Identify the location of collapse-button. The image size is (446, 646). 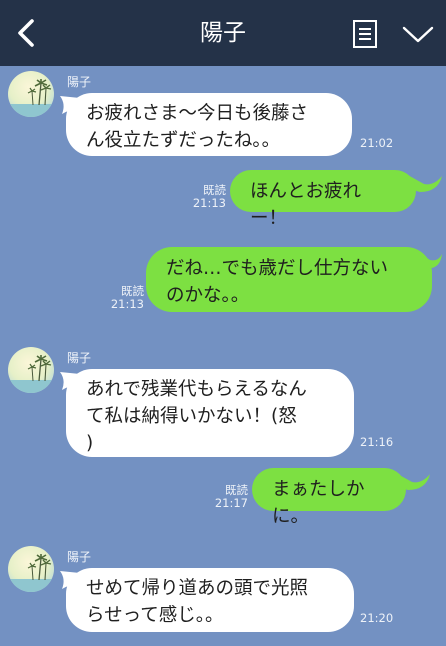
(418, 34).